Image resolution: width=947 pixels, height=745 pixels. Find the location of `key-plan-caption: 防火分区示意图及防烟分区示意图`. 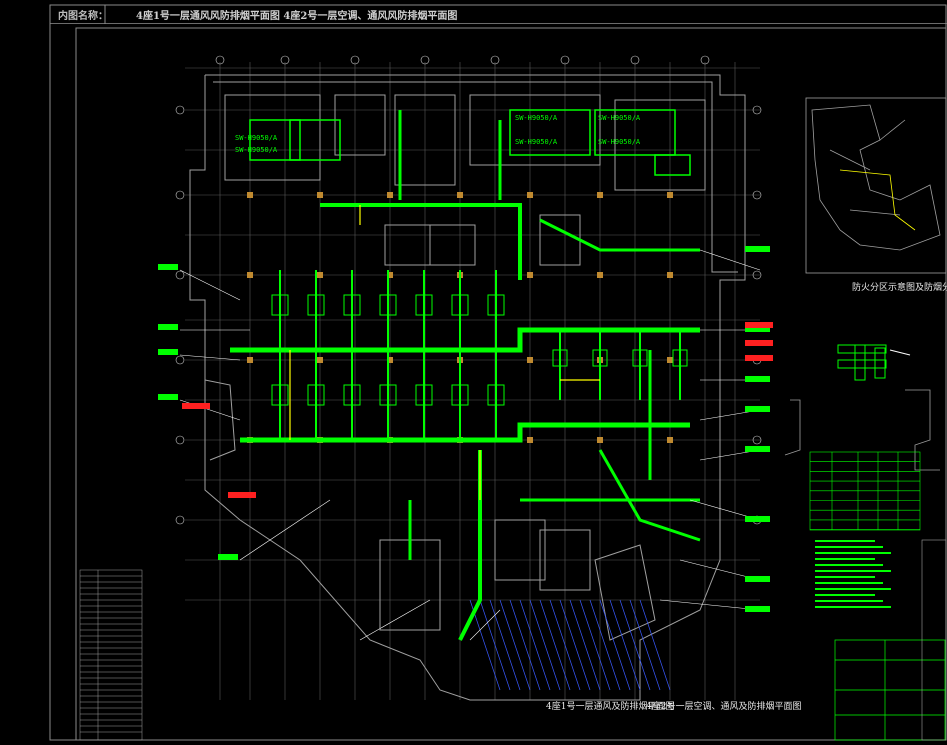

key-plan-caption: 防火分区示意图及防烟分区示意图 is located at coordinates (899, 288).